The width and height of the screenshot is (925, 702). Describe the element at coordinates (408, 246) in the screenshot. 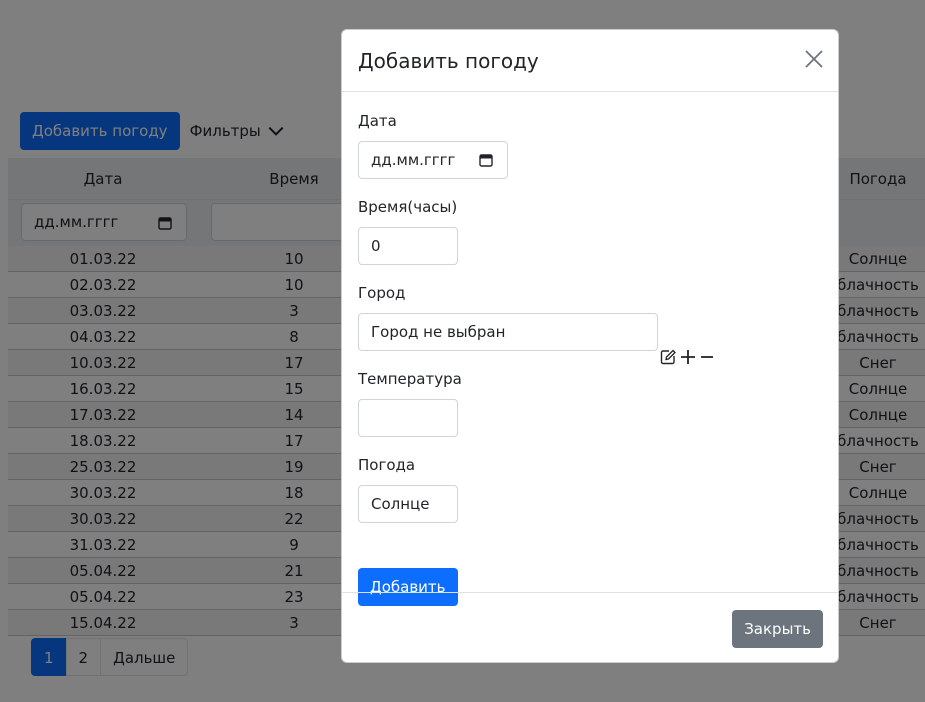

I see `time-input: 0` at that location.